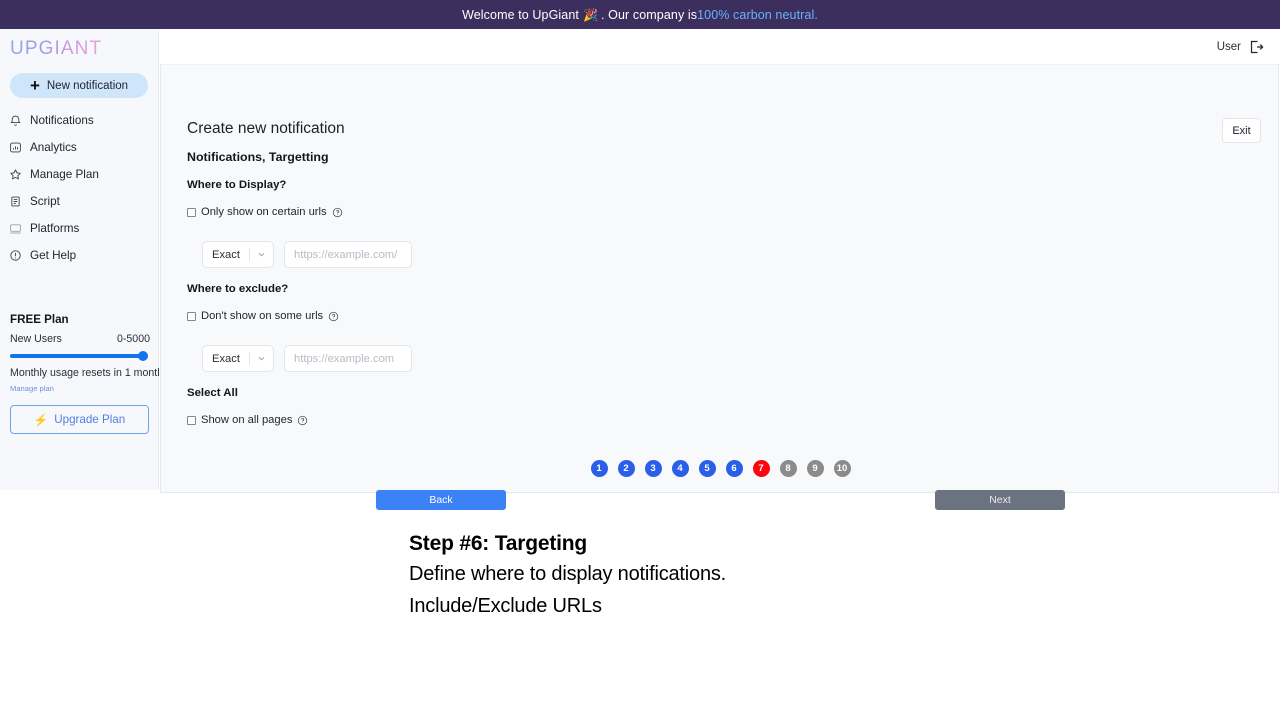 Image resolution: width=1280 pixels, height=720 pixels. I want to click on logout-icon, so click(1256, 47).